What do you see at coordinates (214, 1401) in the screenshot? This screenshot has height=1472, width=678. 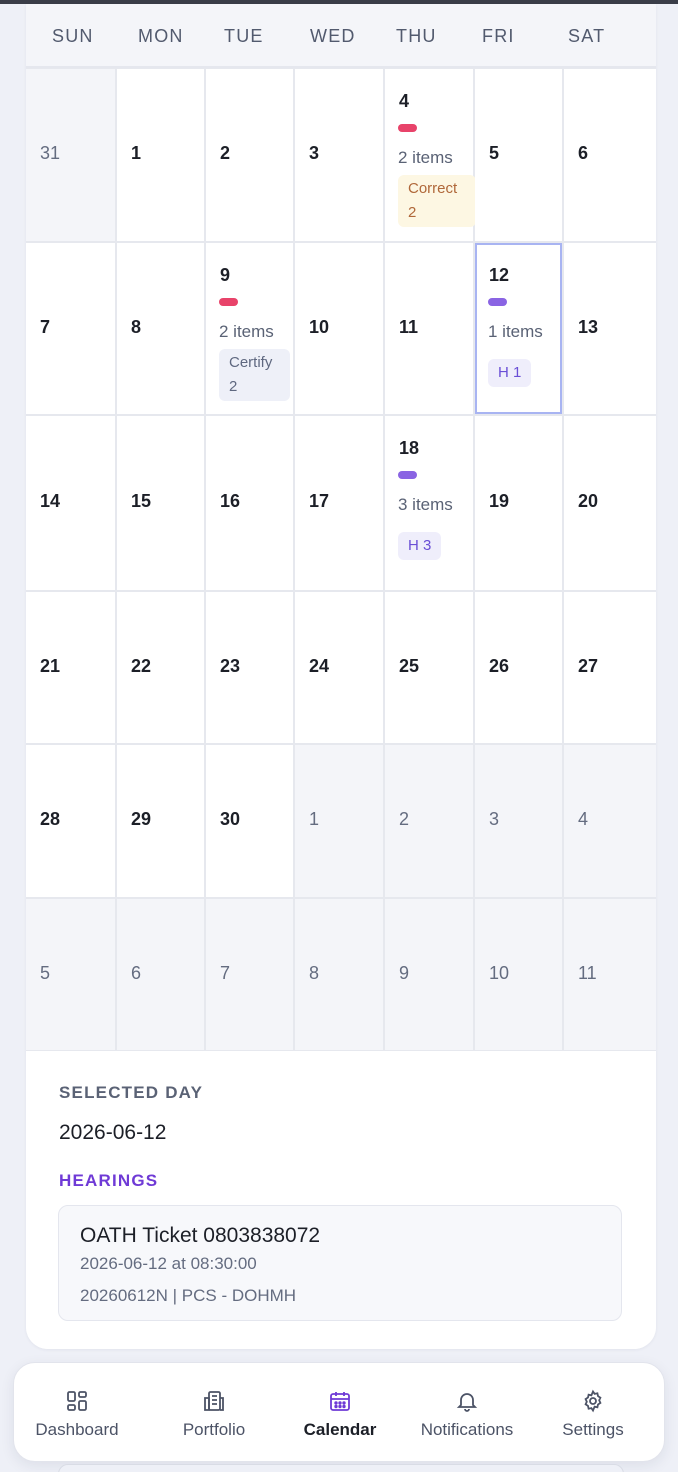 I see `portfolio-icon` at bounding box center [214, 1401].